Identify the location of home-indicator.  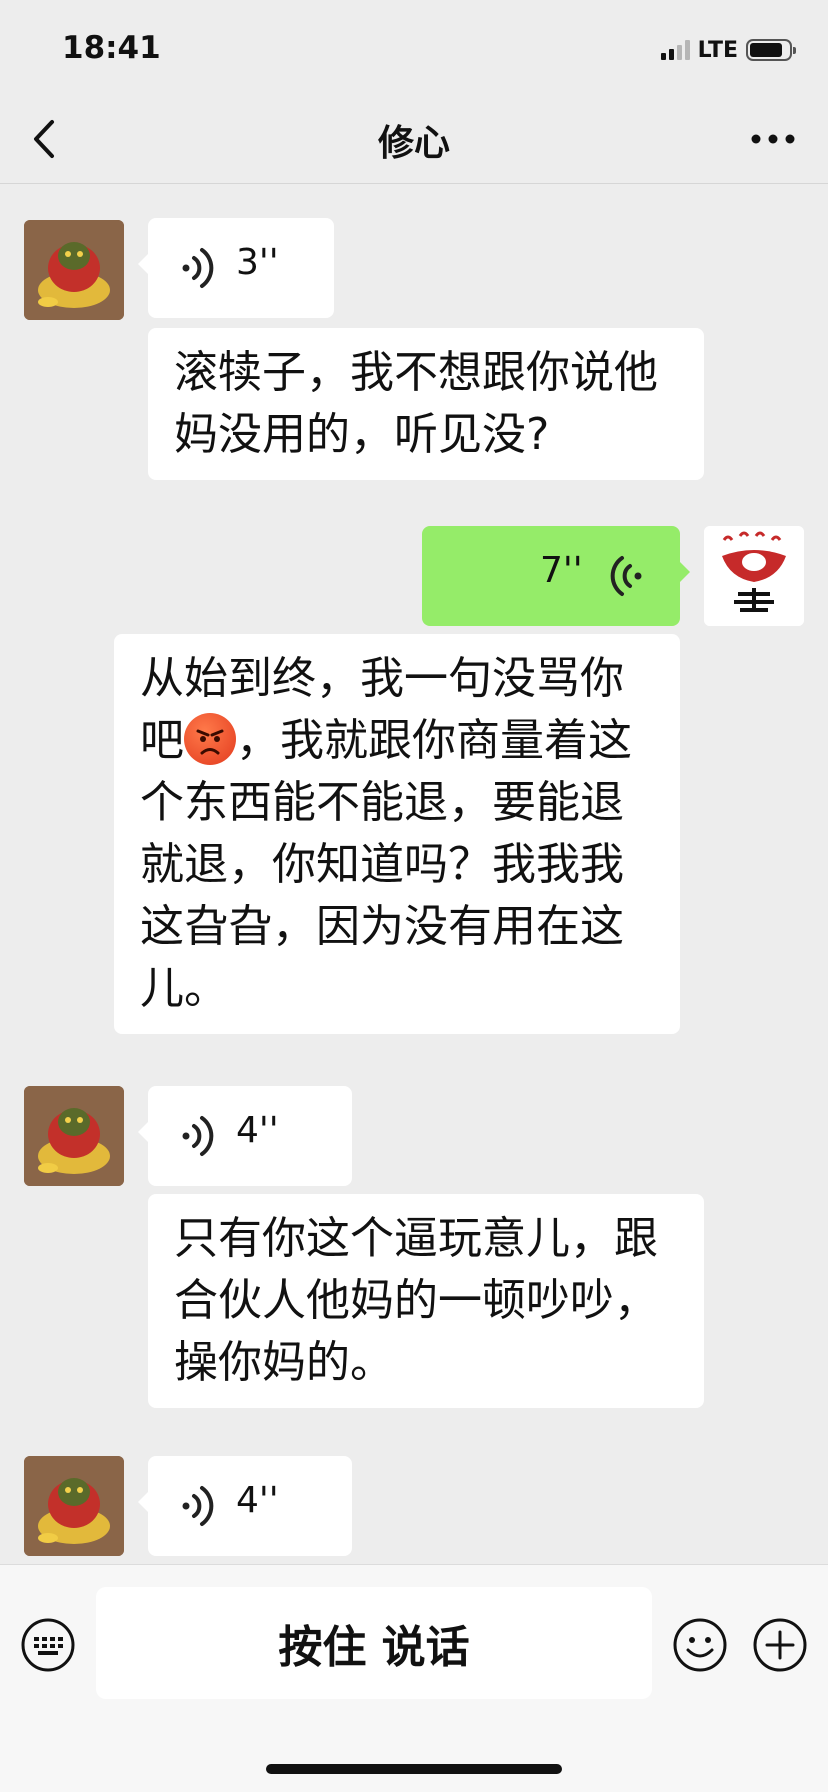
(414, 1769).